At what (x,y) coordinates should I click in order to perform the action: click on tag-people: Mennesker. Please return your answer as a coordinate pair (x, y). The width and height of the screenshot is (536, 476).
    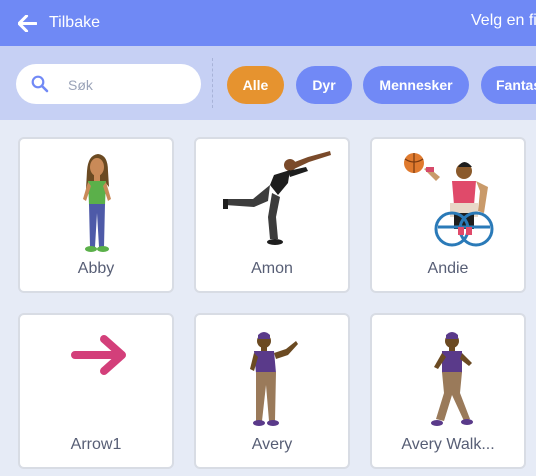
    Looking at the image, I should click on (416, 85).